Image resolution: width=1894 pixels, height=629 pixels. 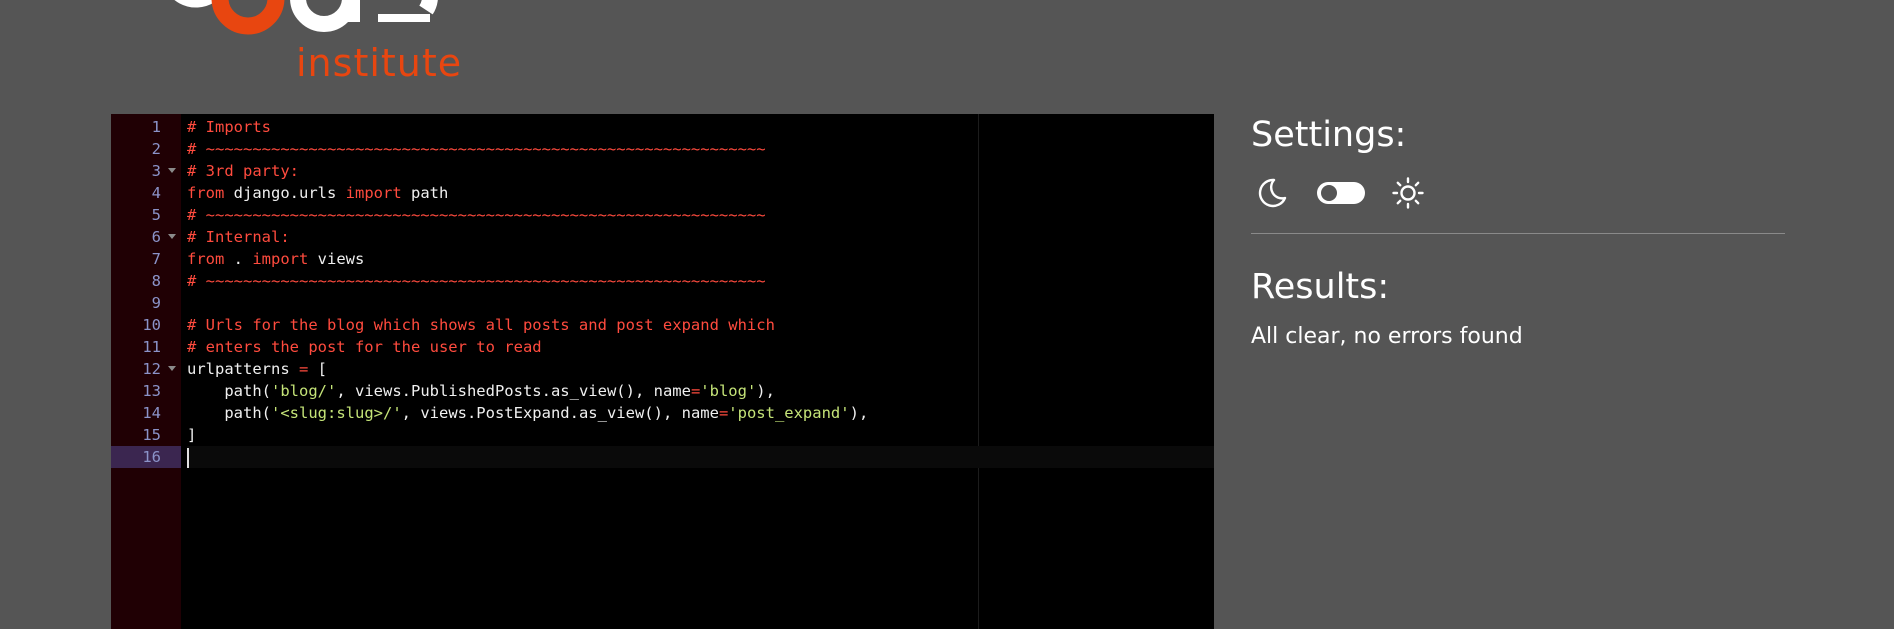 I want to click on line-number-cell: 16, so click(x=146, y=457).